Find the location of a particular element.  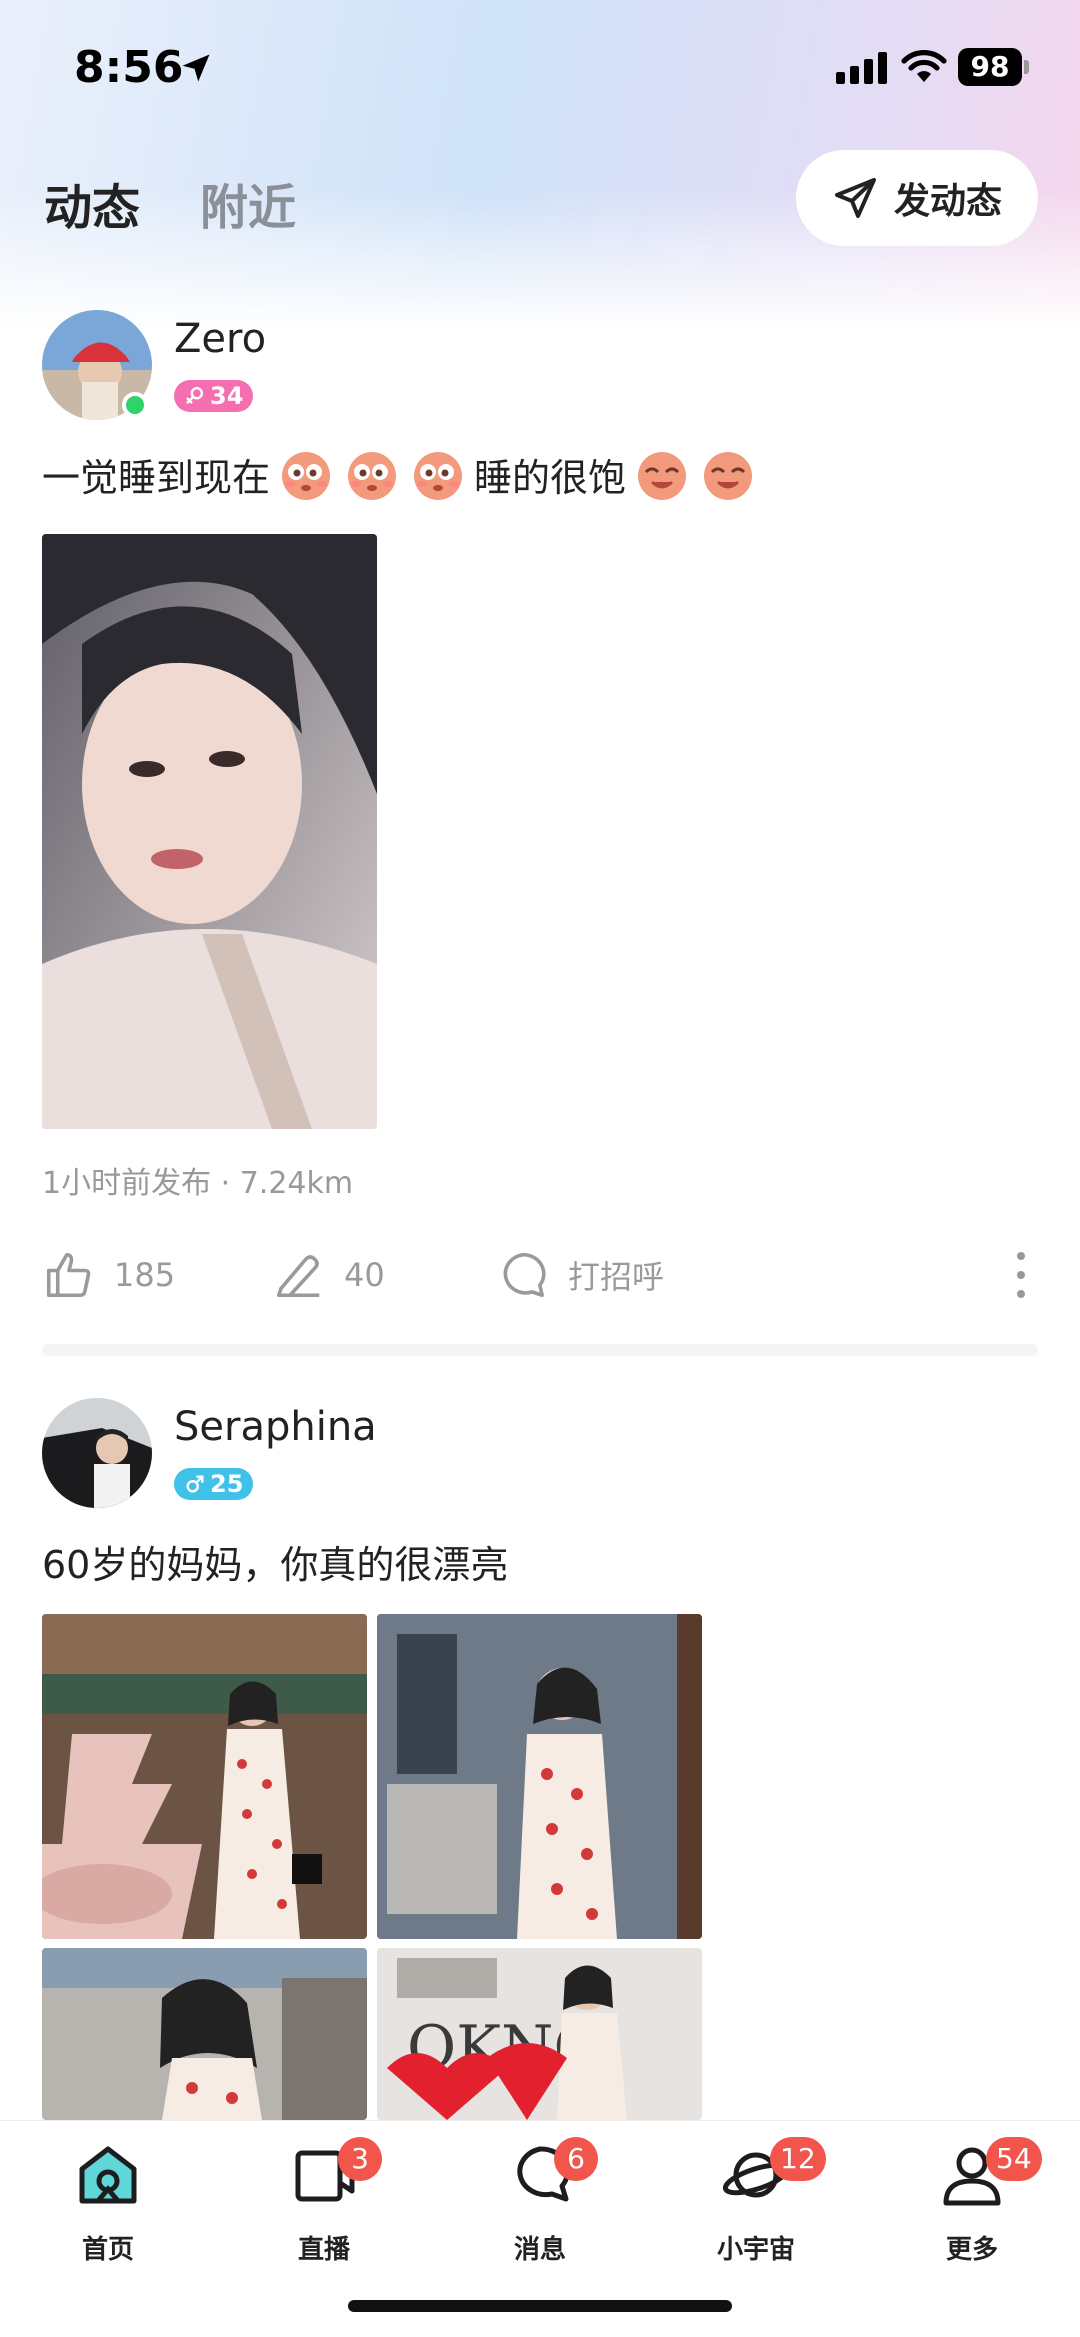

comment-count: 40 is located at coordinates (364, 1275).